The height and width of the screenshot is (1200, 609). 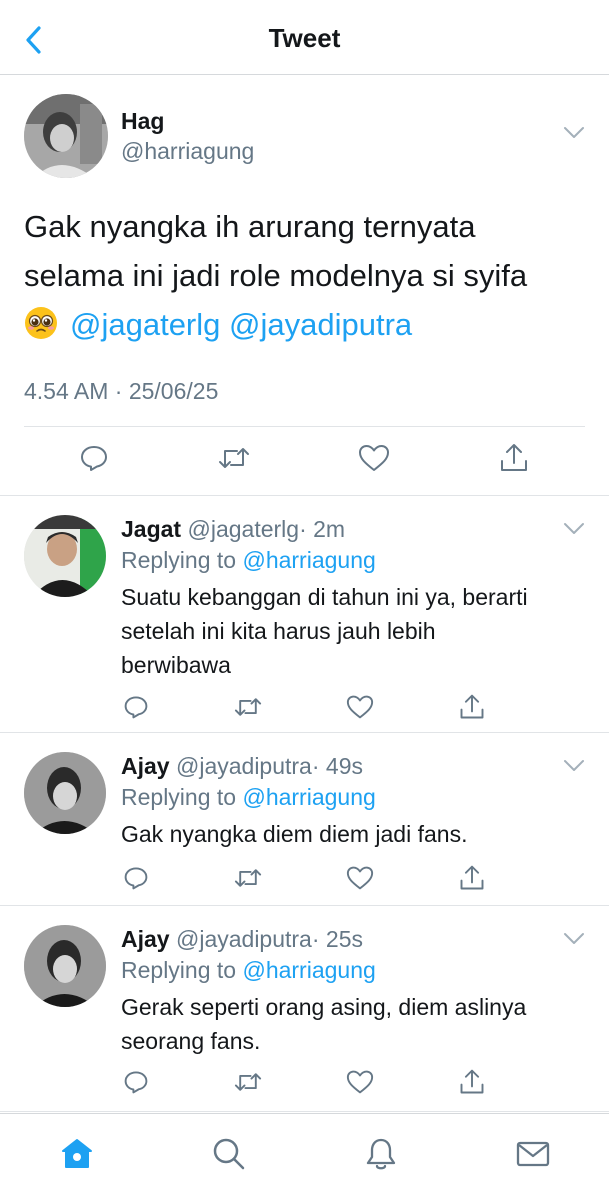 I want to click on tweet-text-line: @jagaterlg @jayadiputra, so click(x=306, y=324).